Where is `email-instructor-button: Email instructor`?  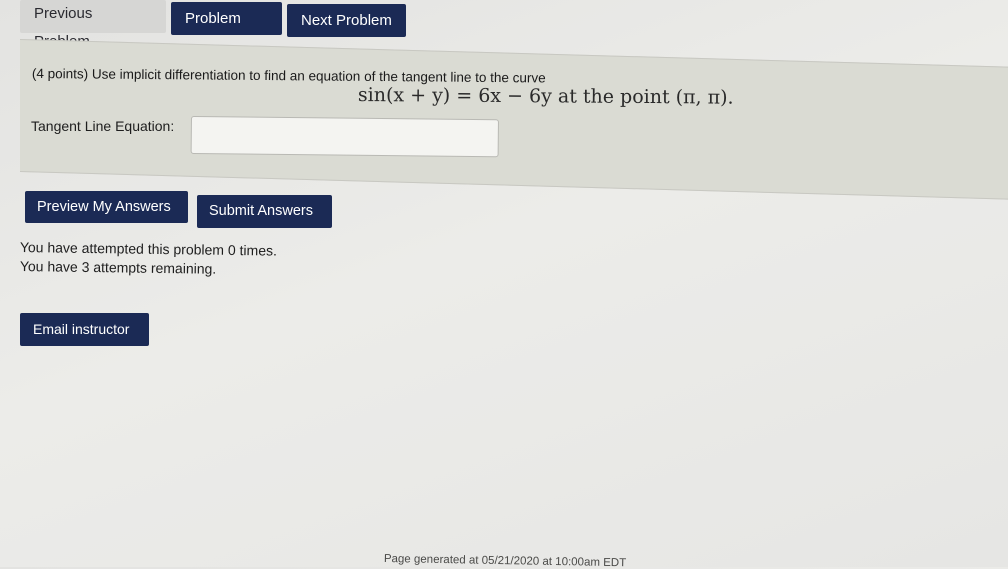 email-instructor-button: Email instructor is located at coordinates (84, 329).